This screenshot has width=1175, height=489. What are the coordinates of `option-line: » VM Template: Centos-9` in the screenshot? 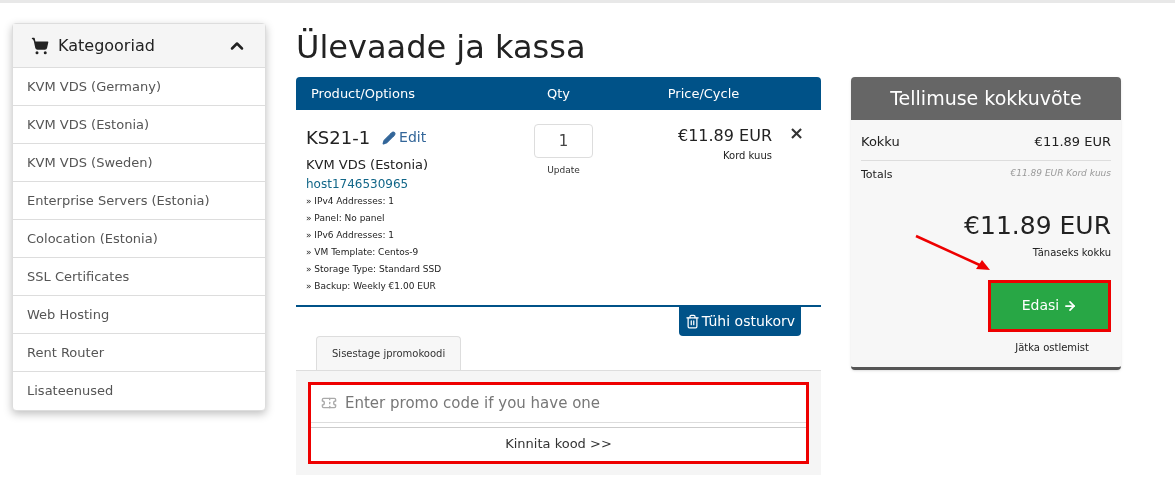 It's located at (363, 252).